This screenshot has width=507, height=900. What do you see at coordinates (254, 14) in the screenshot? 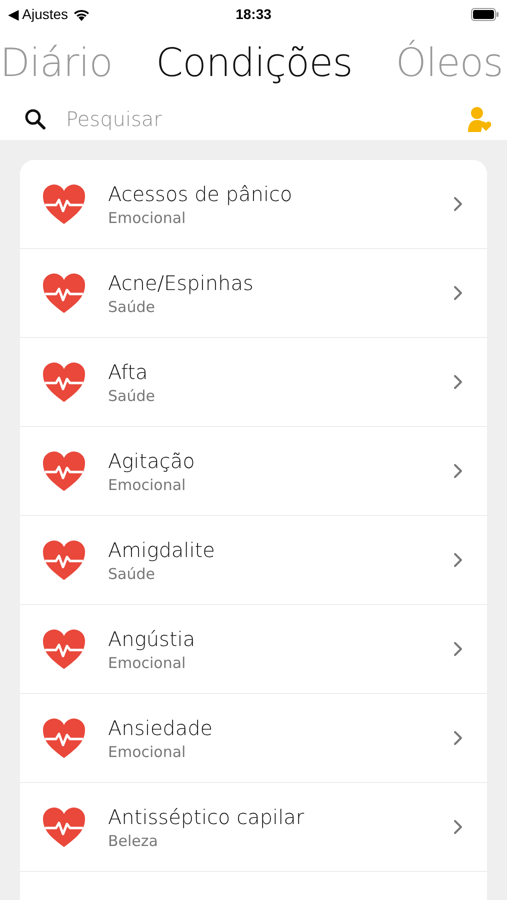
I see `clock: 18:33` at bounding box center [254, 14].